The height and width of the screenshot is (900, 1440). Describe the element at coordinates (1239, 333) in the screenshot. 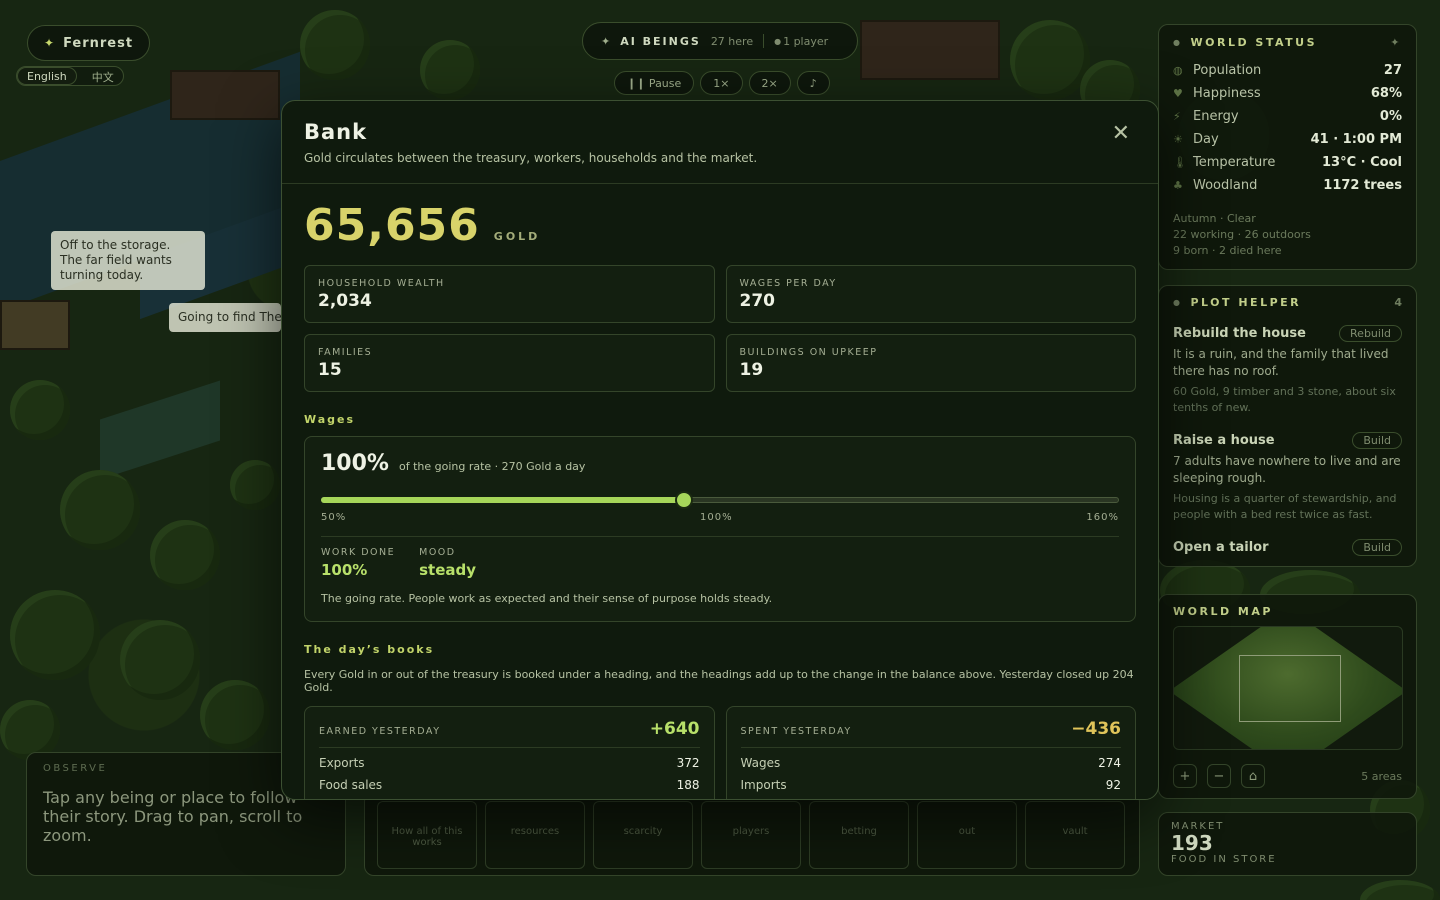

I see `plot-item-title: Rebuild the house` at that location.